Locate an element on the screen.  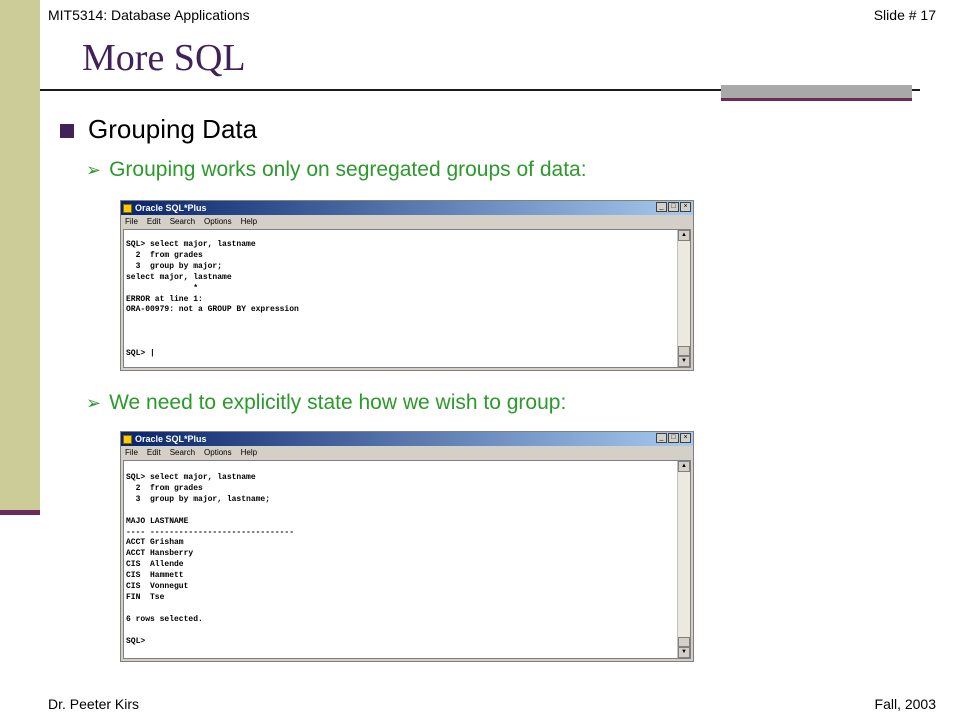
left-decor-bar is located at coordinates (20, 256).